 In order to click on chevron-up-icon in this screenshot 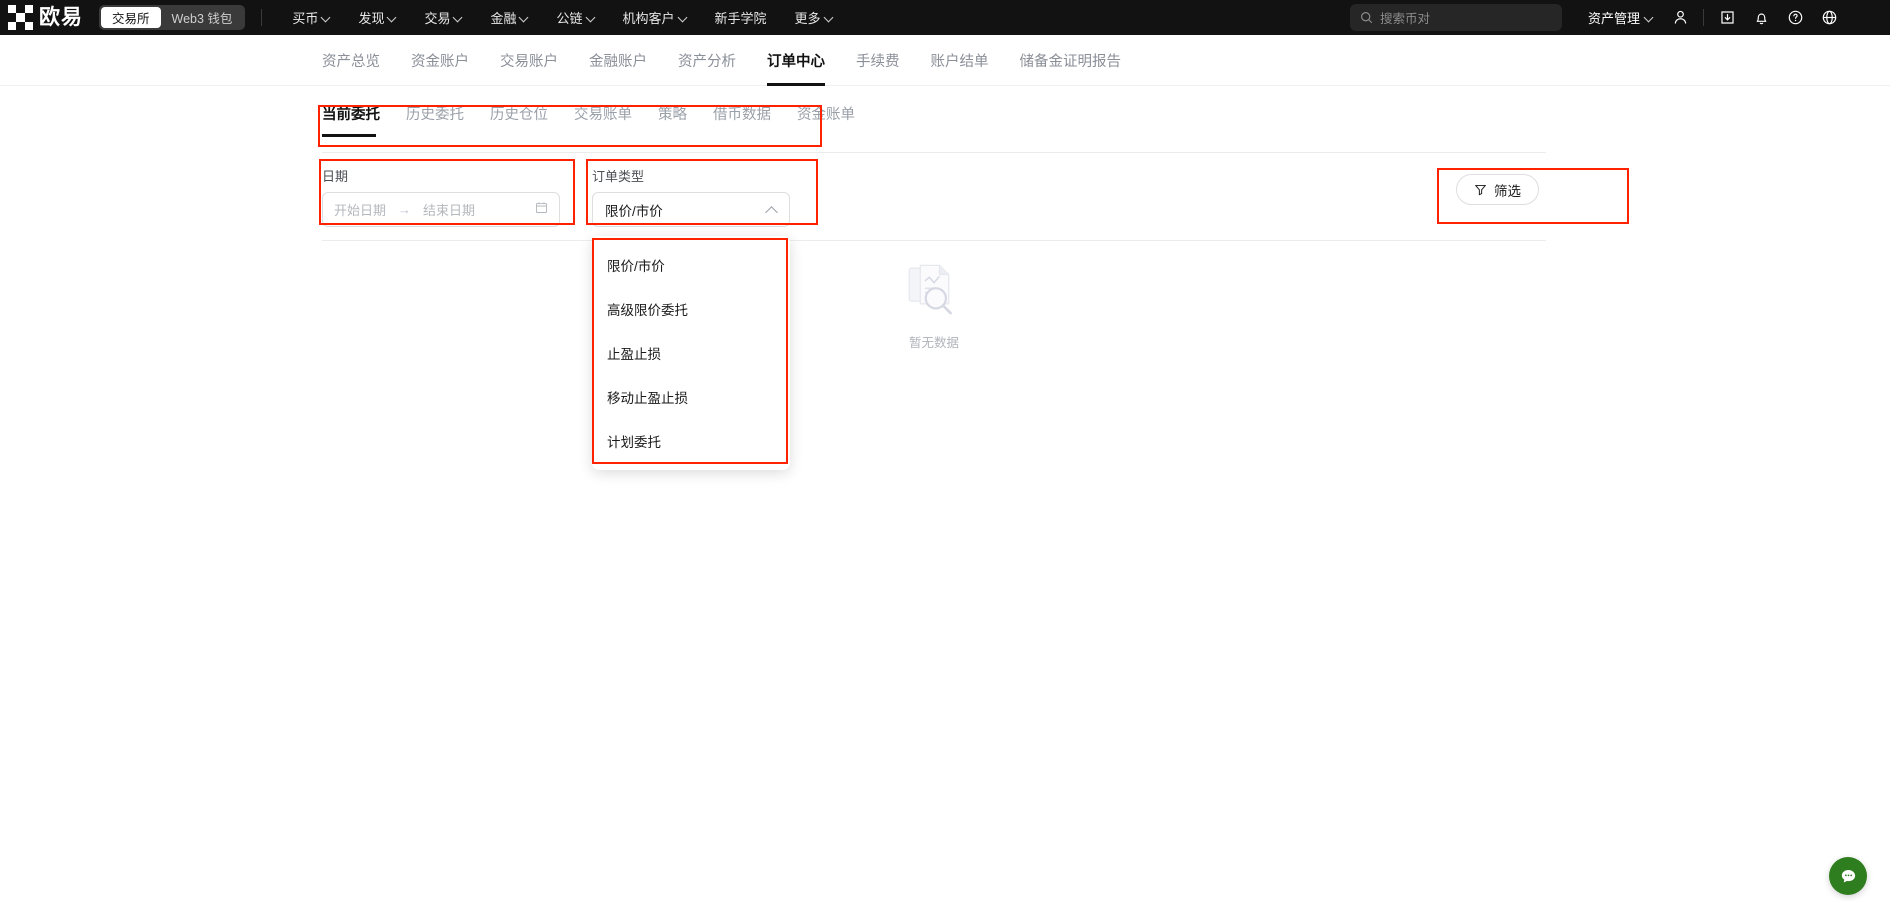, I will do `click(771, 209)`.